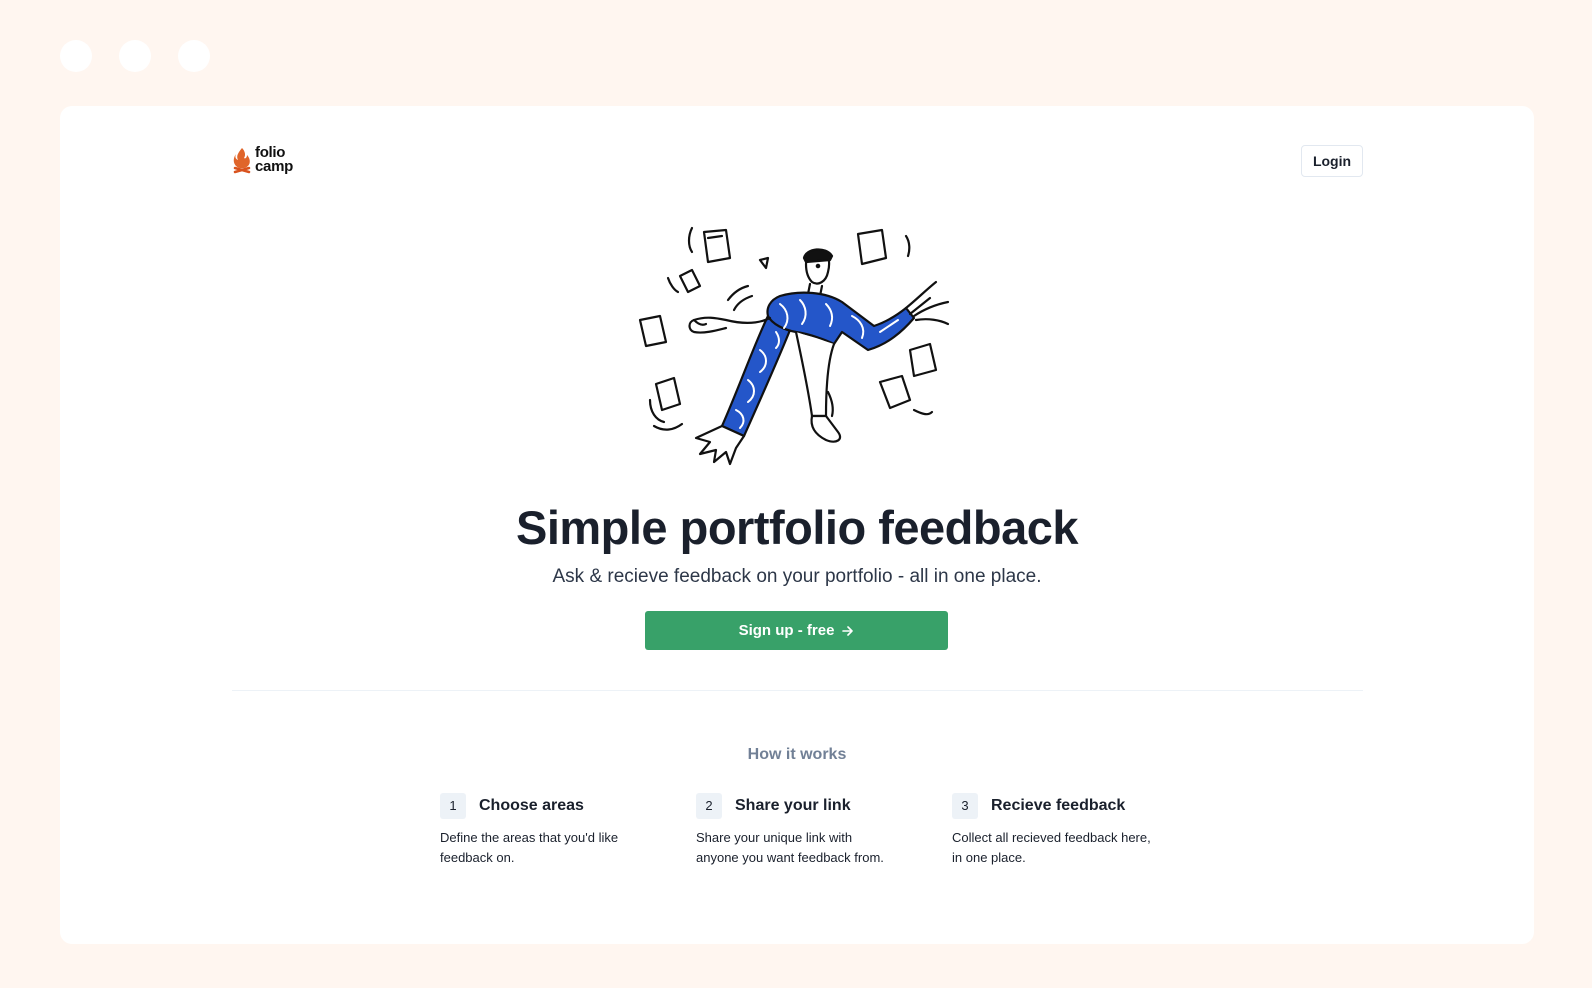  I want to click on step-number-badge: 3, so click(965, 805).